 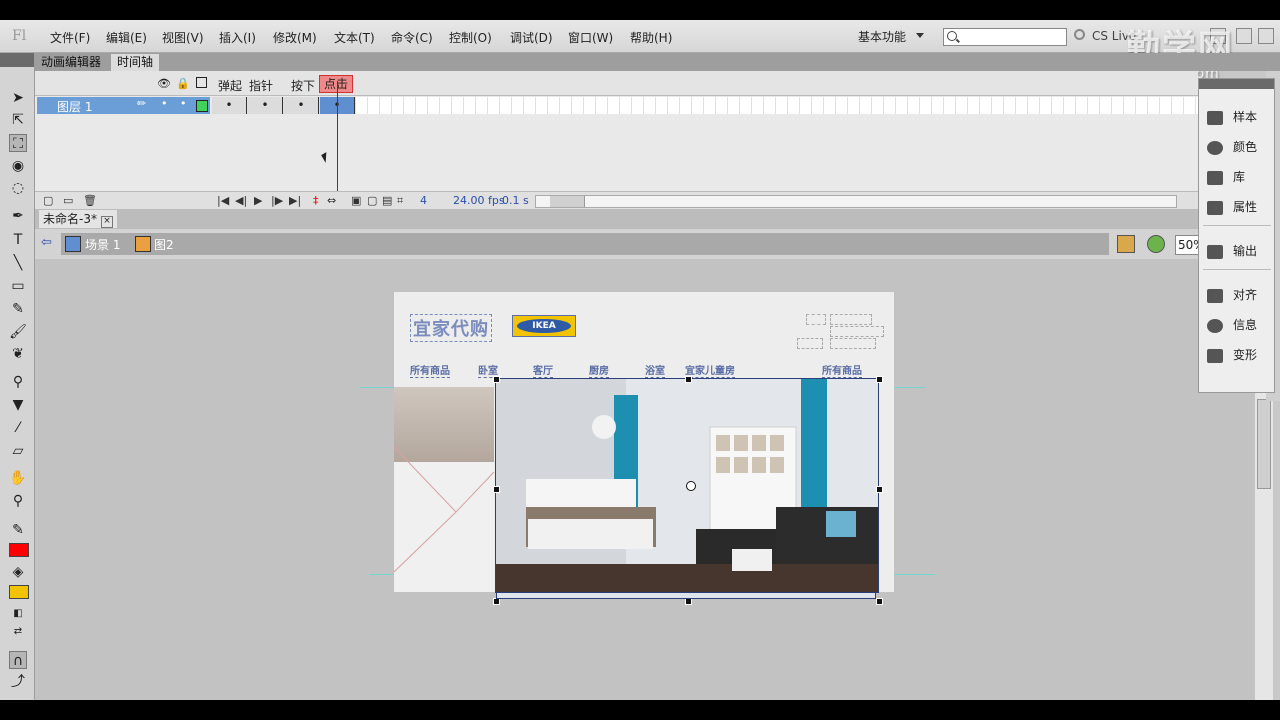 What do you see at coordinates (18, 478) in the screenshot?
I see `hand-tool-icon: ✋` at bounding box center [18, 478].